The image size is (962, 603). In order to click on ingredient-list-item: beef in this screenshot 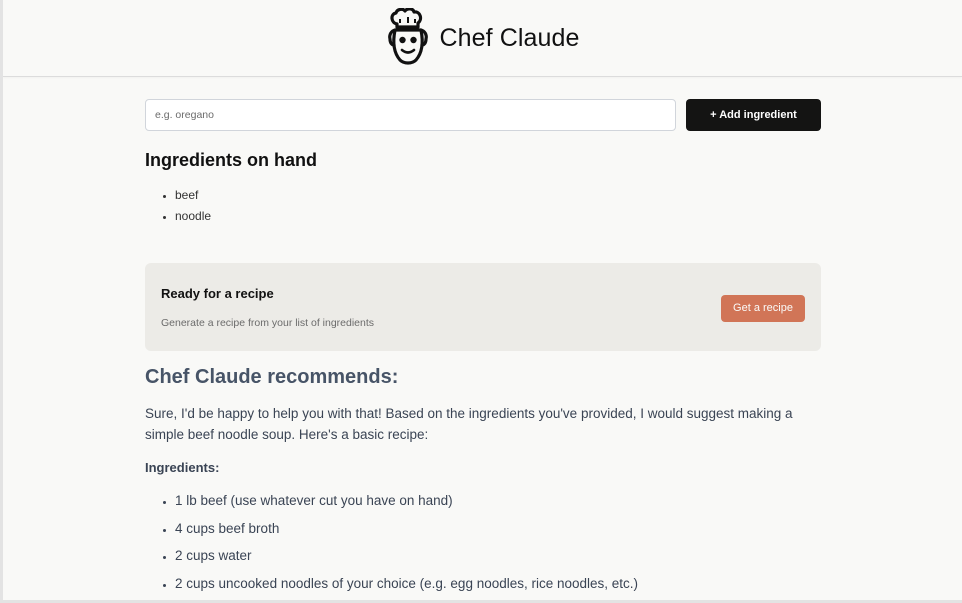, I will do `click(498, 195)`.